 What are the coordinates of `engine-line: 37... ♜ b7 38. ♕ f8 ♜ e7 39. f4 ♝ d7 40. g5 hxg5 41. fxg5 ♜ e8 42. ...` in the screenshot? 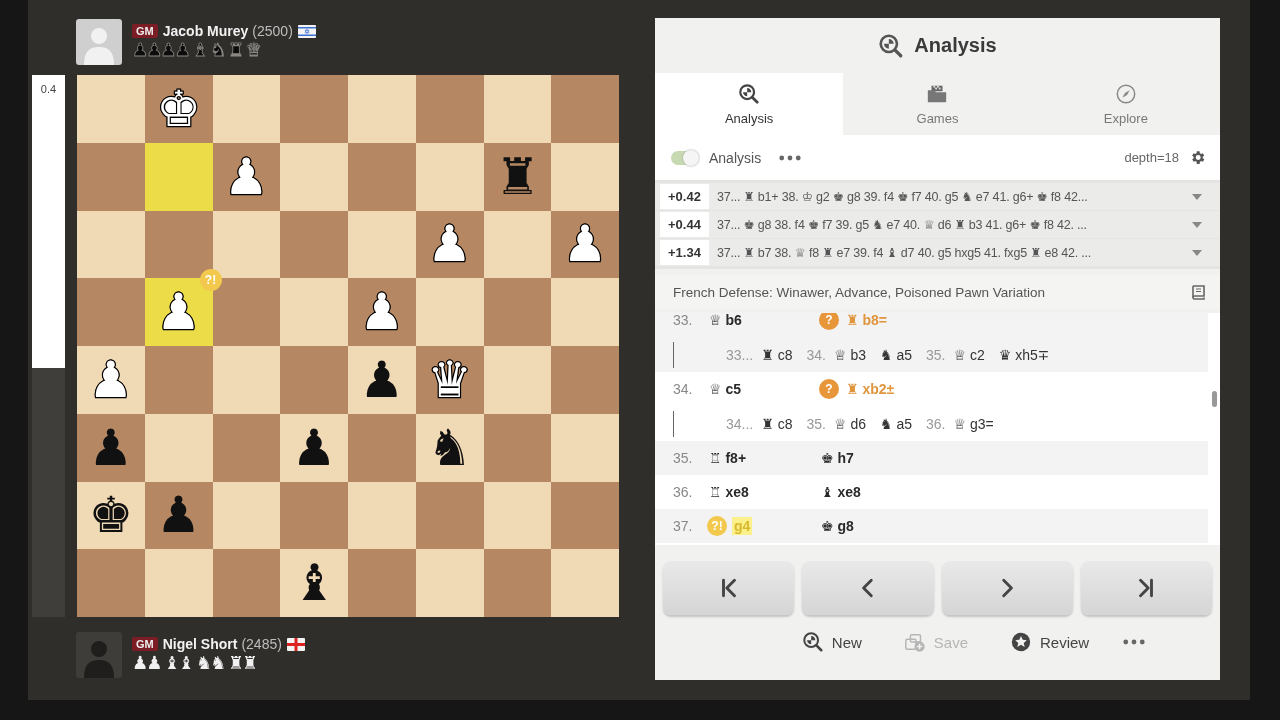 It's located at (950, 252).